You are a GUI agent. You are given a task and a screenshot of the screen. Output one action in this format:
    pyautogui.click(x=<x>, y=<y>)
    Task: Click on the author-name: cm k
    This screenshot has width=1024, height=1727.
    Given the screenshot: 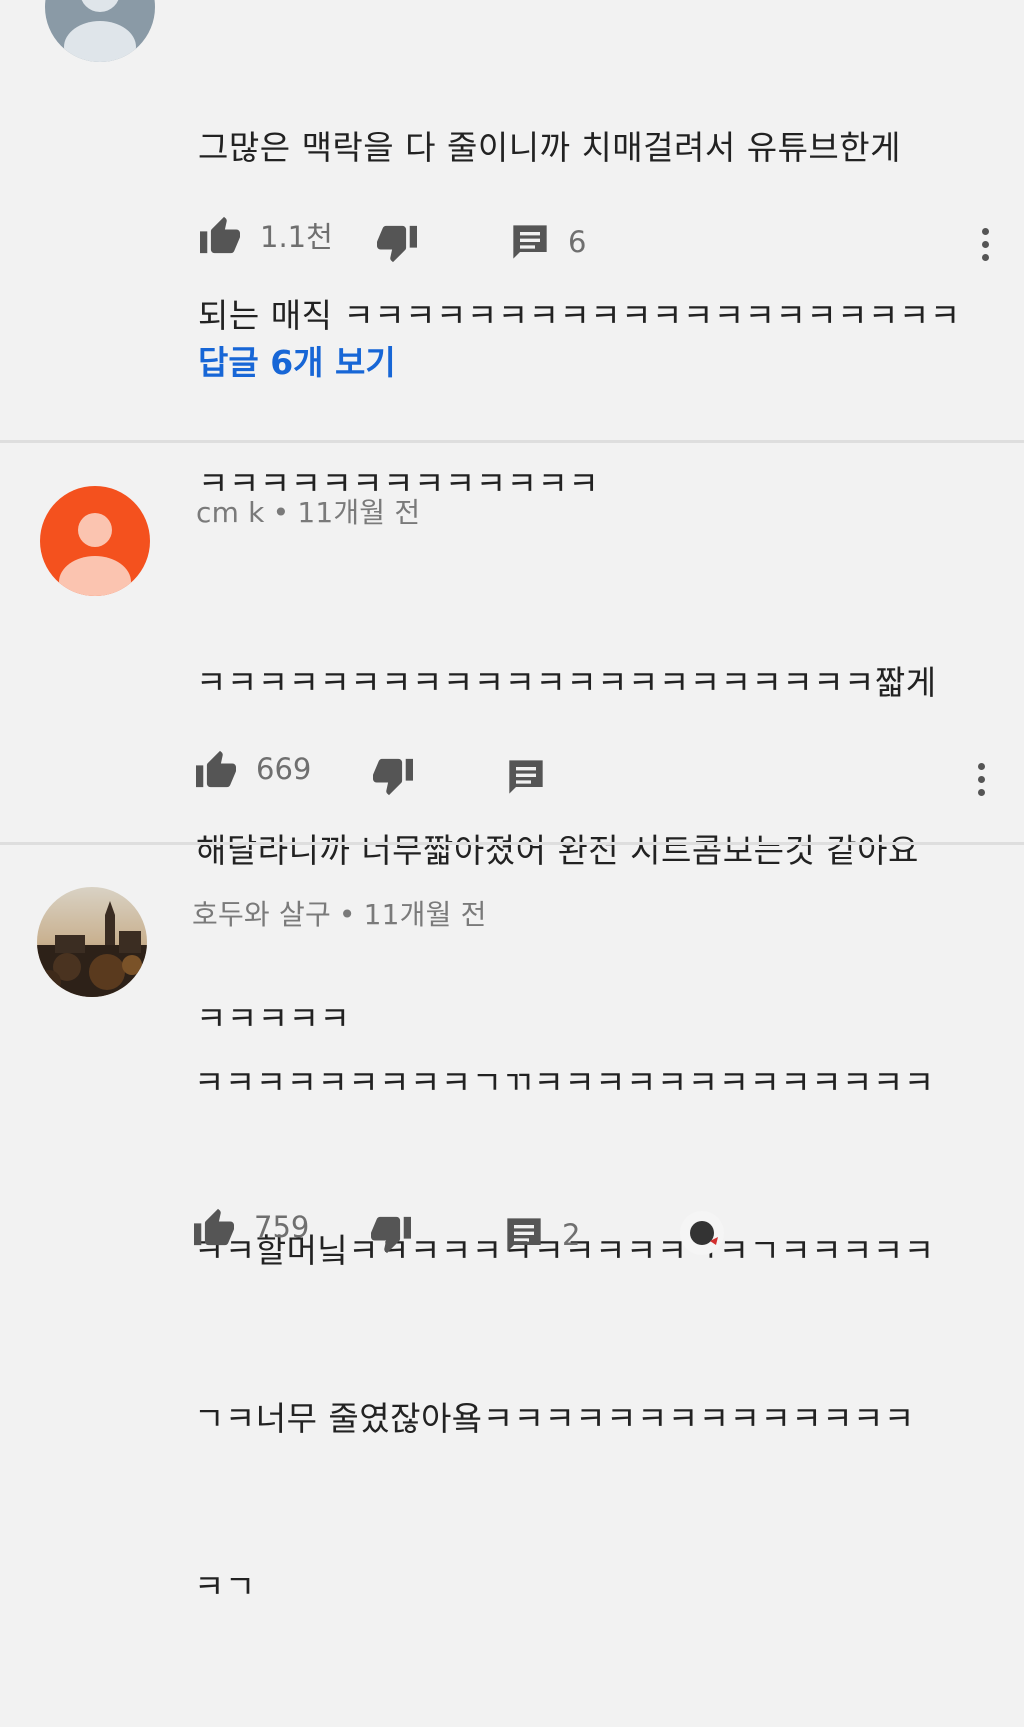 What is the action you would take?
    pyautogui.click(x=230, y=512)
    